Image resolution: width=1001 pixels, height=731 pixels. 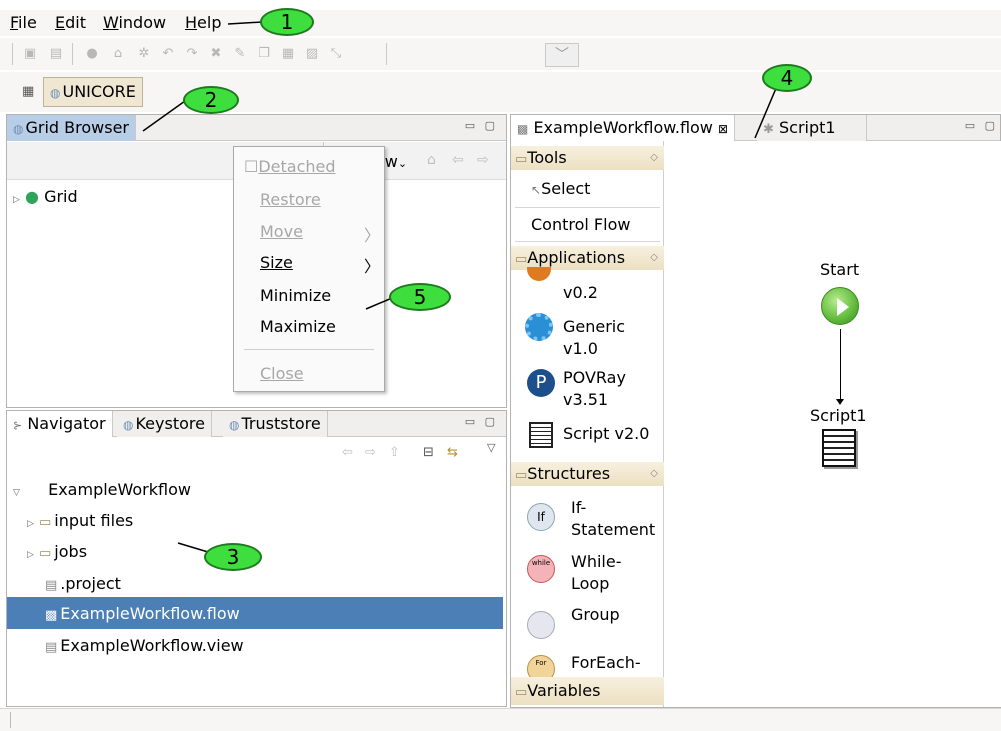 What do you see at coordinates (536, 190) in the screenshot?
I see `cursor-icon: ↖` at bounding box center [536, 190].